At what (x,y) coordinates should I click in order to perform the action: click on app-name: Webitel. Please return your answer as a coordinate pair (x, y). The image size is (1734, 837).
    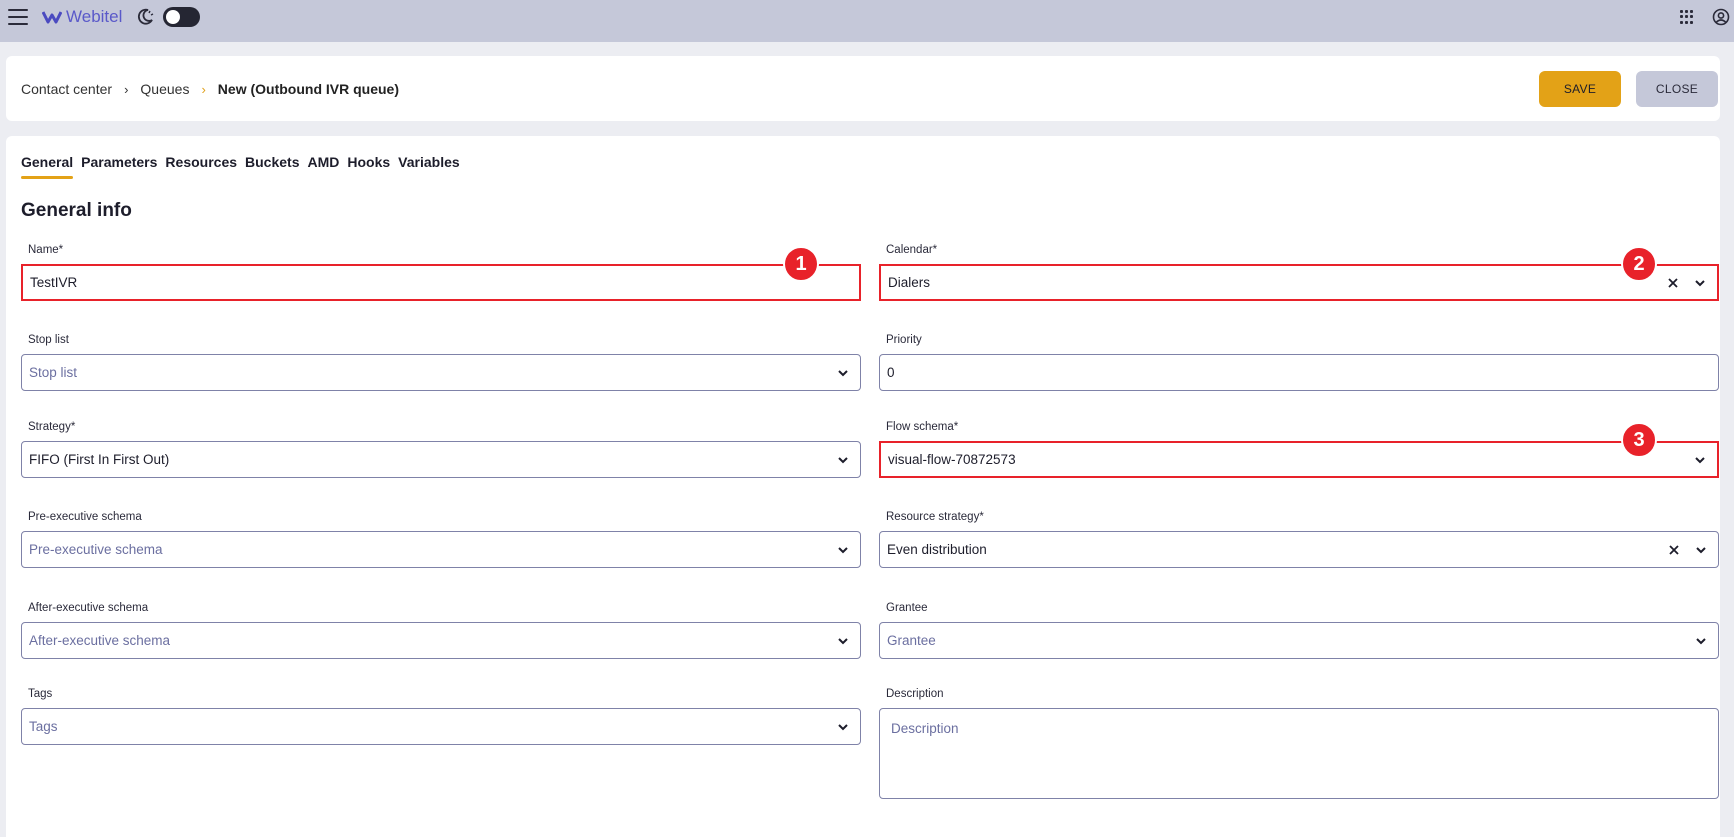
    Looking at the image, I should click on (94, 16).